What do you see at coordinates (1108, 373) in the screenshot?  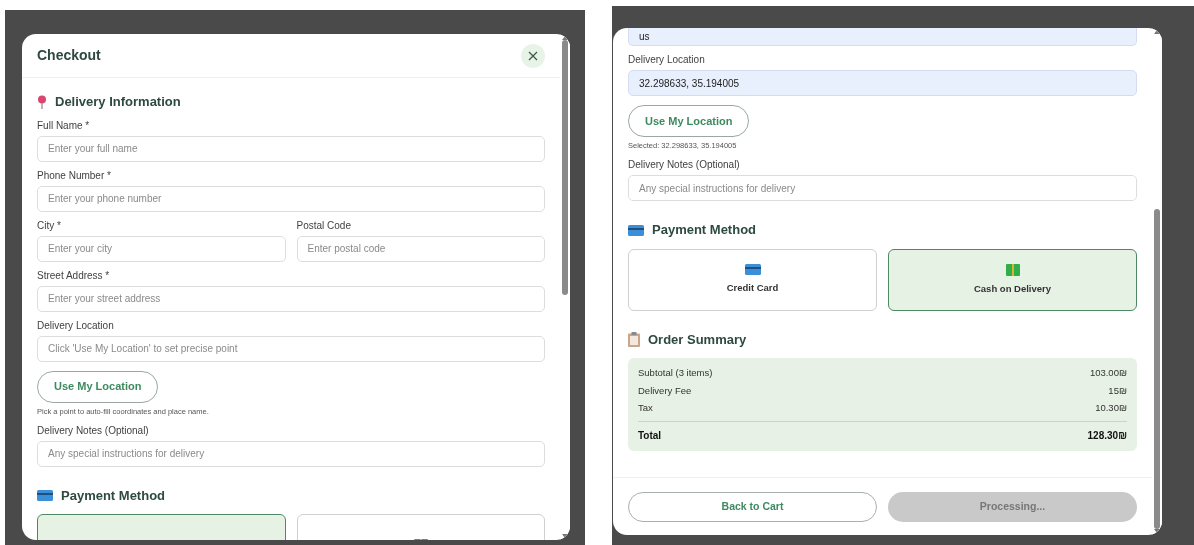 I see `summary-amount: 103.00₪` at bounding box center [1108, 373].